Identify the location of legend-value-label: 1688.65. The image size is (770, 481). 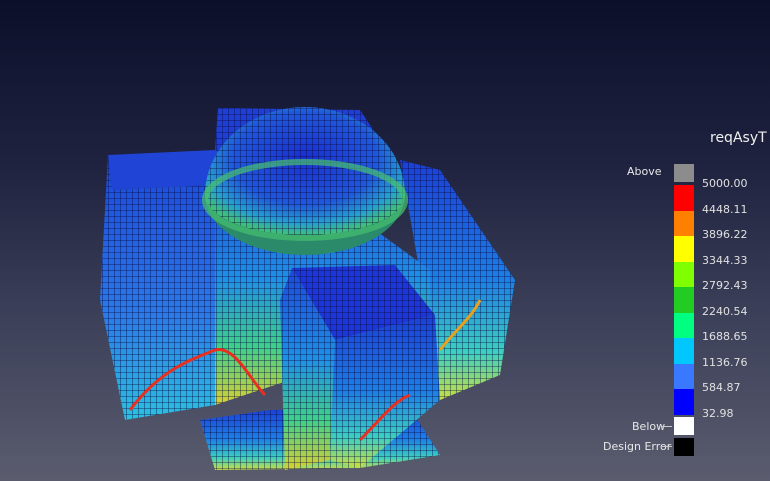
(725, 336).